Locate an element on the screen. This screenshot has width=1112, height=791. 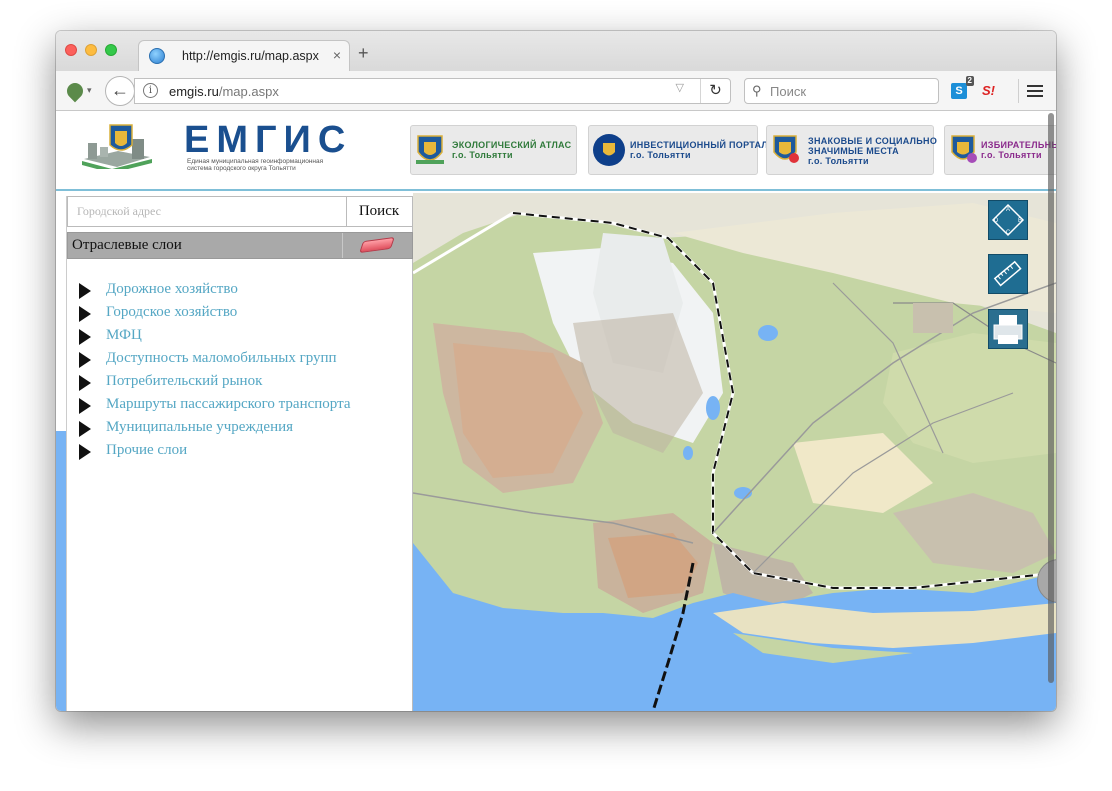
tab-title: http://emgis.ru/map.aspx is located at coordinates (250, 56).